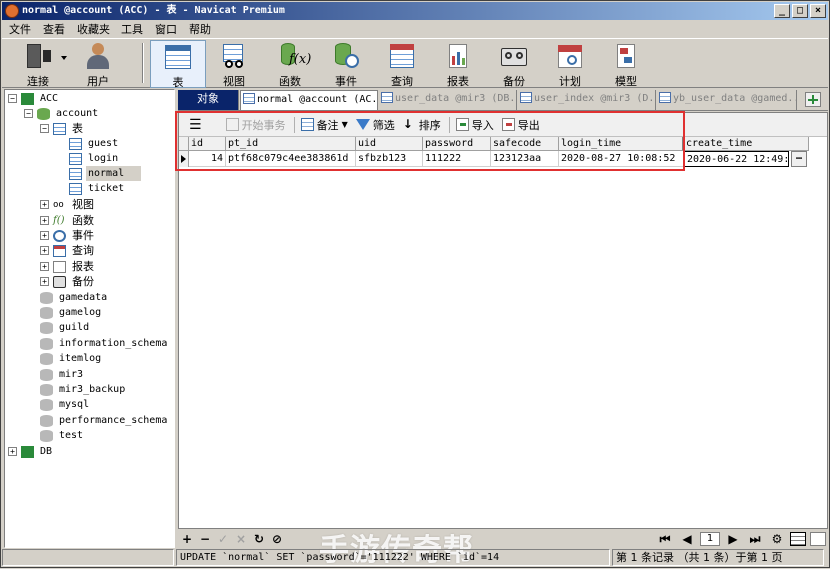 Image resolution: width=830 pixels, height=569 pixels. I want to click on plug-icon, so click(45, 56).